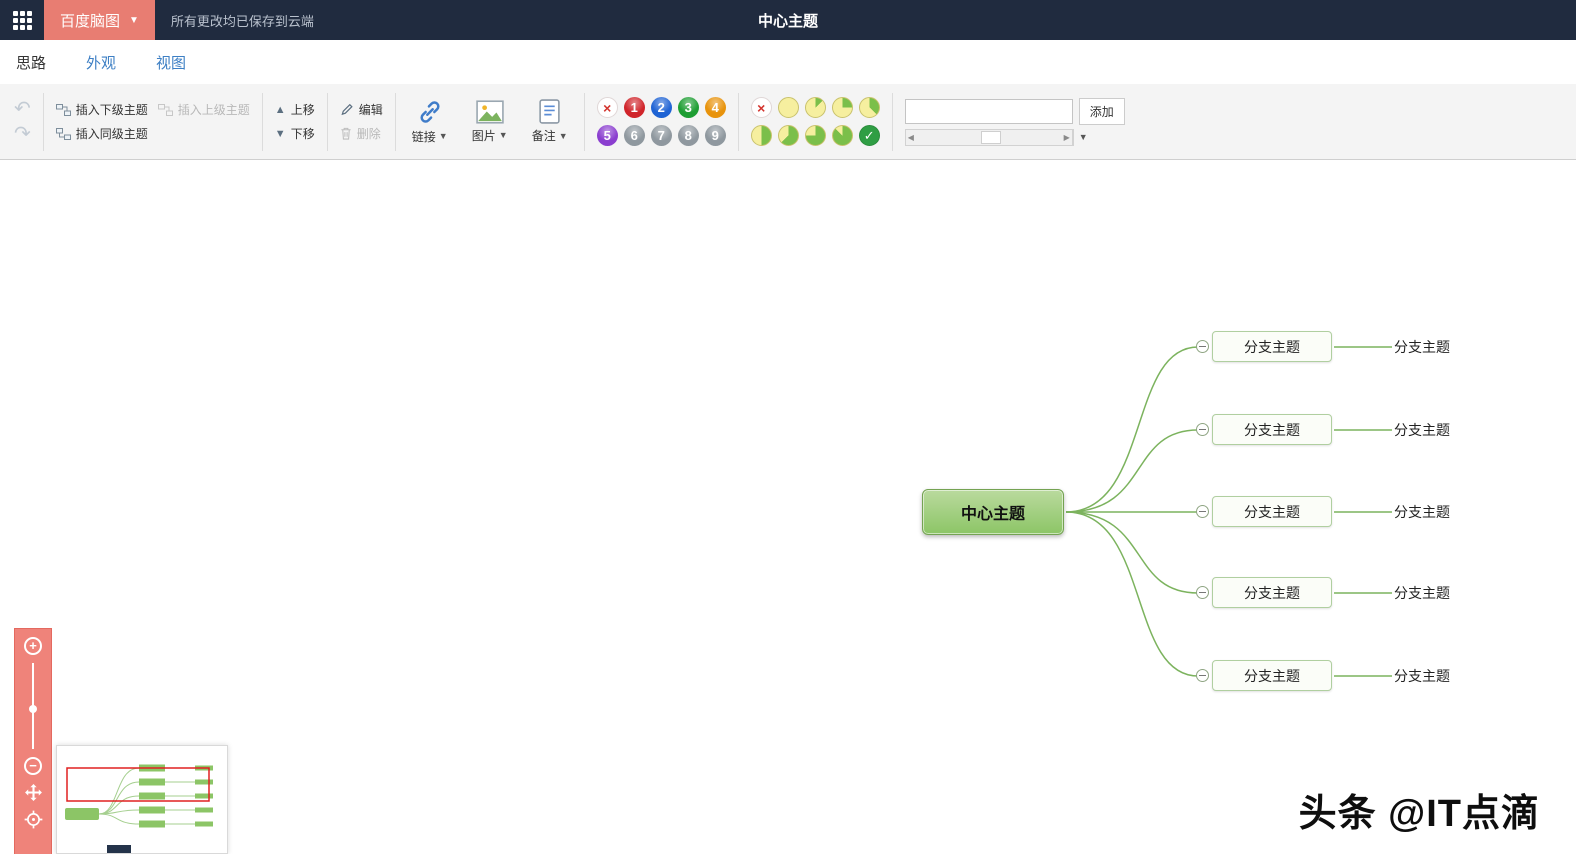 The width and height of the screenshot is (1576, 854). I want to click on zoom-in-button: +, so click(33, 646).